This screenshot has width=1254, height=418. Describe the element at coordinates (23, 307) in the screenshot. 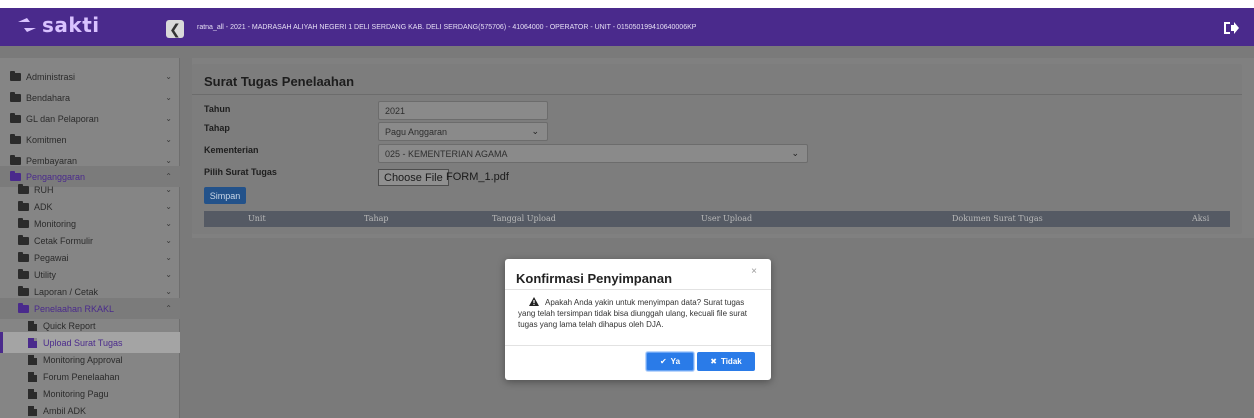

I see `folder-open-icon` at that location.